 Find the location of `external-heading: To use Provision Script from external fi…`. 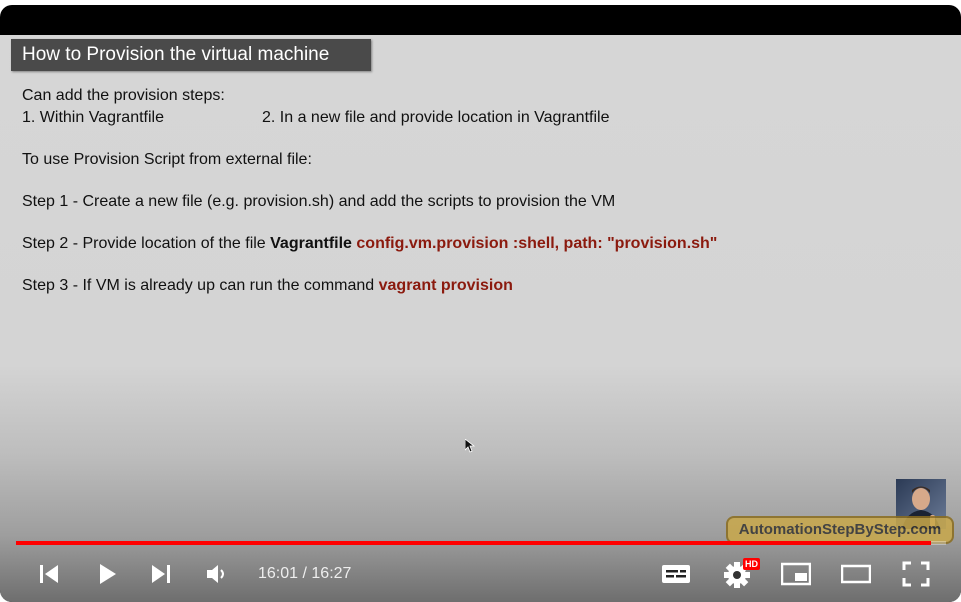

external-heading: To use Provision Script from external fi… is located at coordinates (167, 159).